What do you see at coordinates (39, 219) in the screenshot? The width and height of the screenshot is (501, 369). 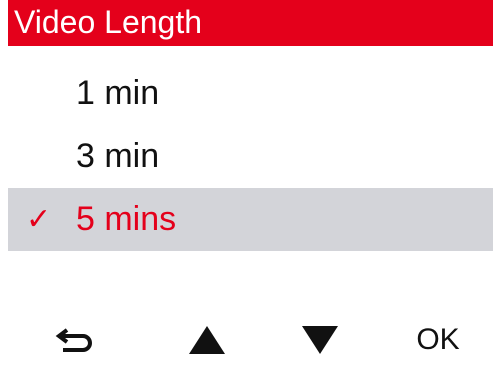 I see `checkmark-icon: ✓` at bounding box center [39, 219].